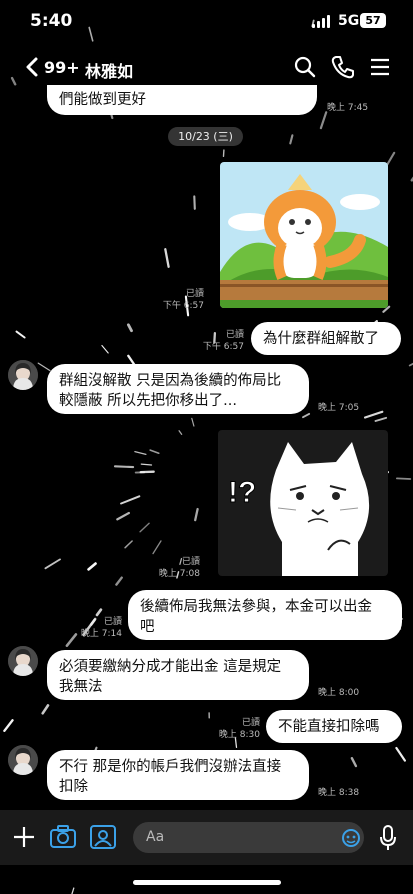 This screenshot has width=413, height=894. What do you see at coordinates (102, 100) in the screenshot?
I see `message-text: 們能做到更好` at bounding box center [102, 100].